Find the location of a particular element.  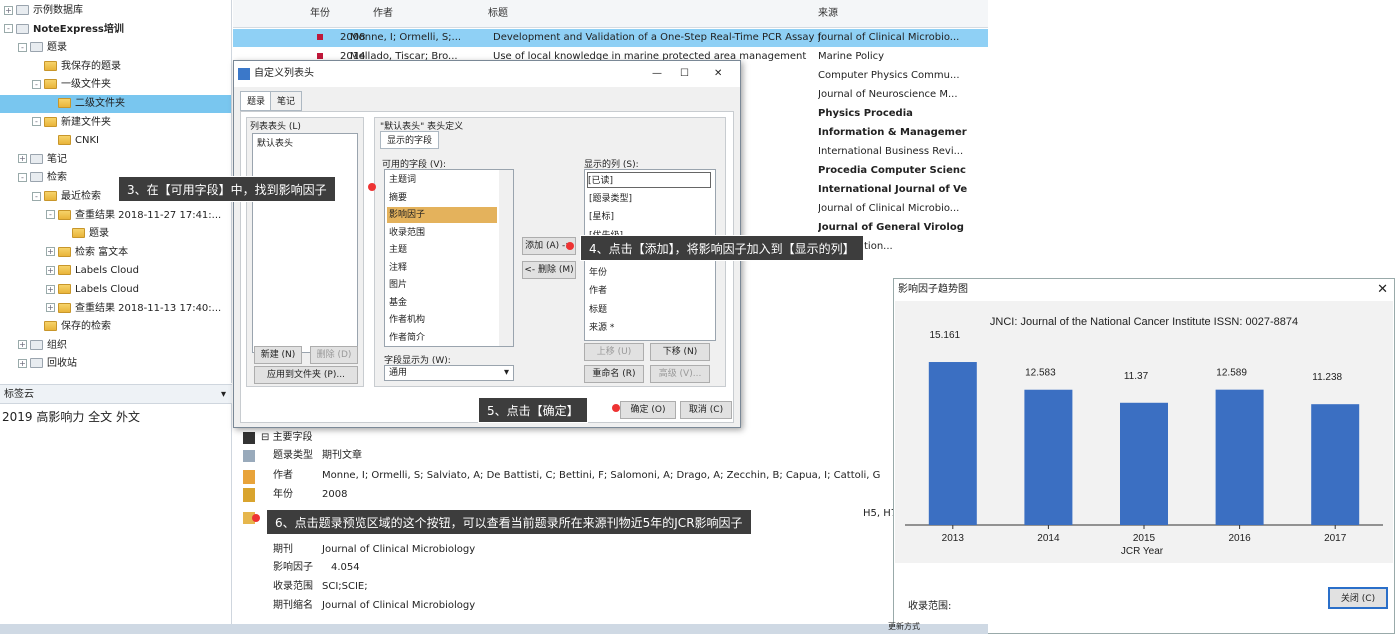

list-header-label: 列表表头 (L) is located at coordinates (275, 127).